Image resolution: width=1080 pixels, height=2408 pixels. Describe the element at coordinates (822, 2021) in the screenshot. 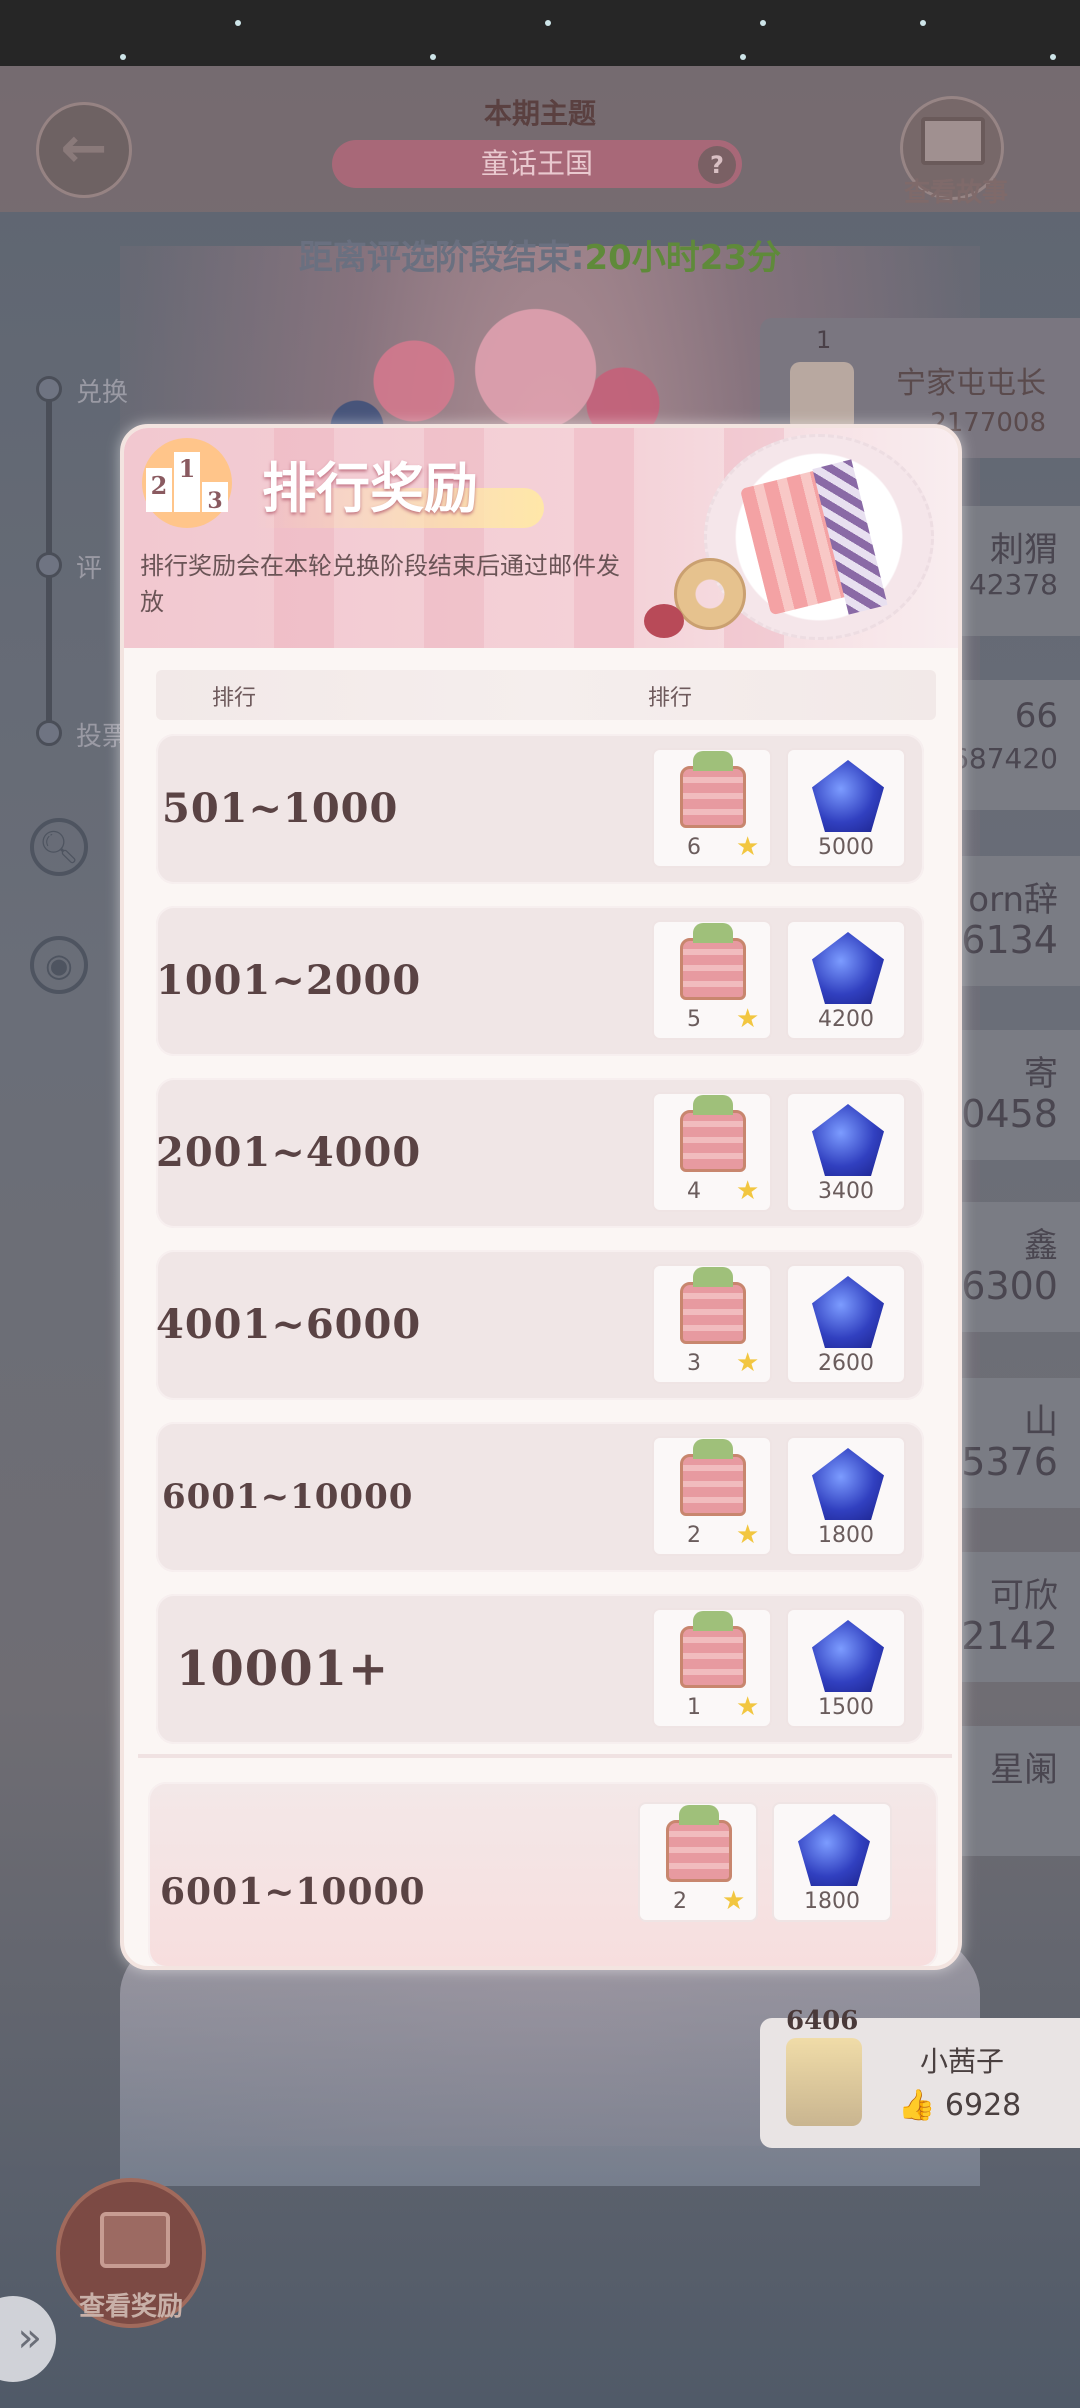

I see `my-rank: 6406` at that location.